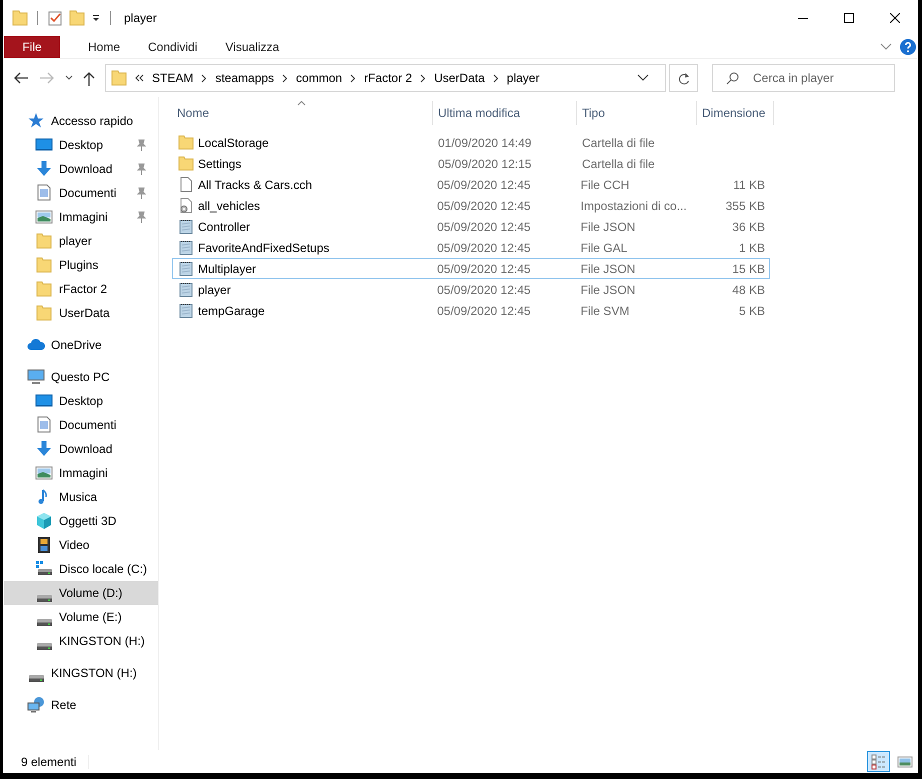  Describe the element at coordinates (81, 313) in the screenshot. I see `nav-item: UserData` at that location.